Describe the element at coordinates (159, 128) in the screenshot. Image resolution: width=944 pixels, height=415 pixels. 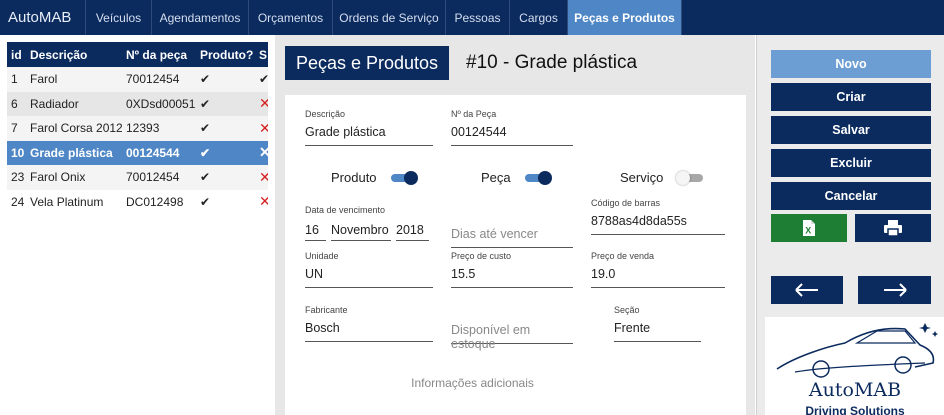
I see `cell-numero: 12393` at that location.